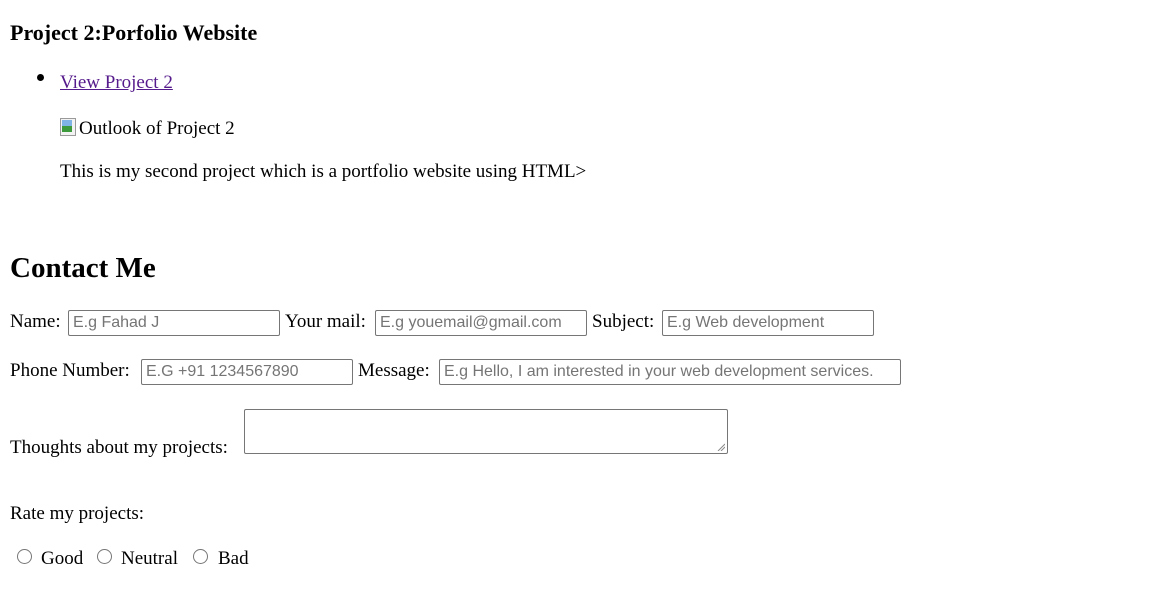 This screenshot has width=1165, height=602. I want to click on radio-neutral, so click(104, 556).